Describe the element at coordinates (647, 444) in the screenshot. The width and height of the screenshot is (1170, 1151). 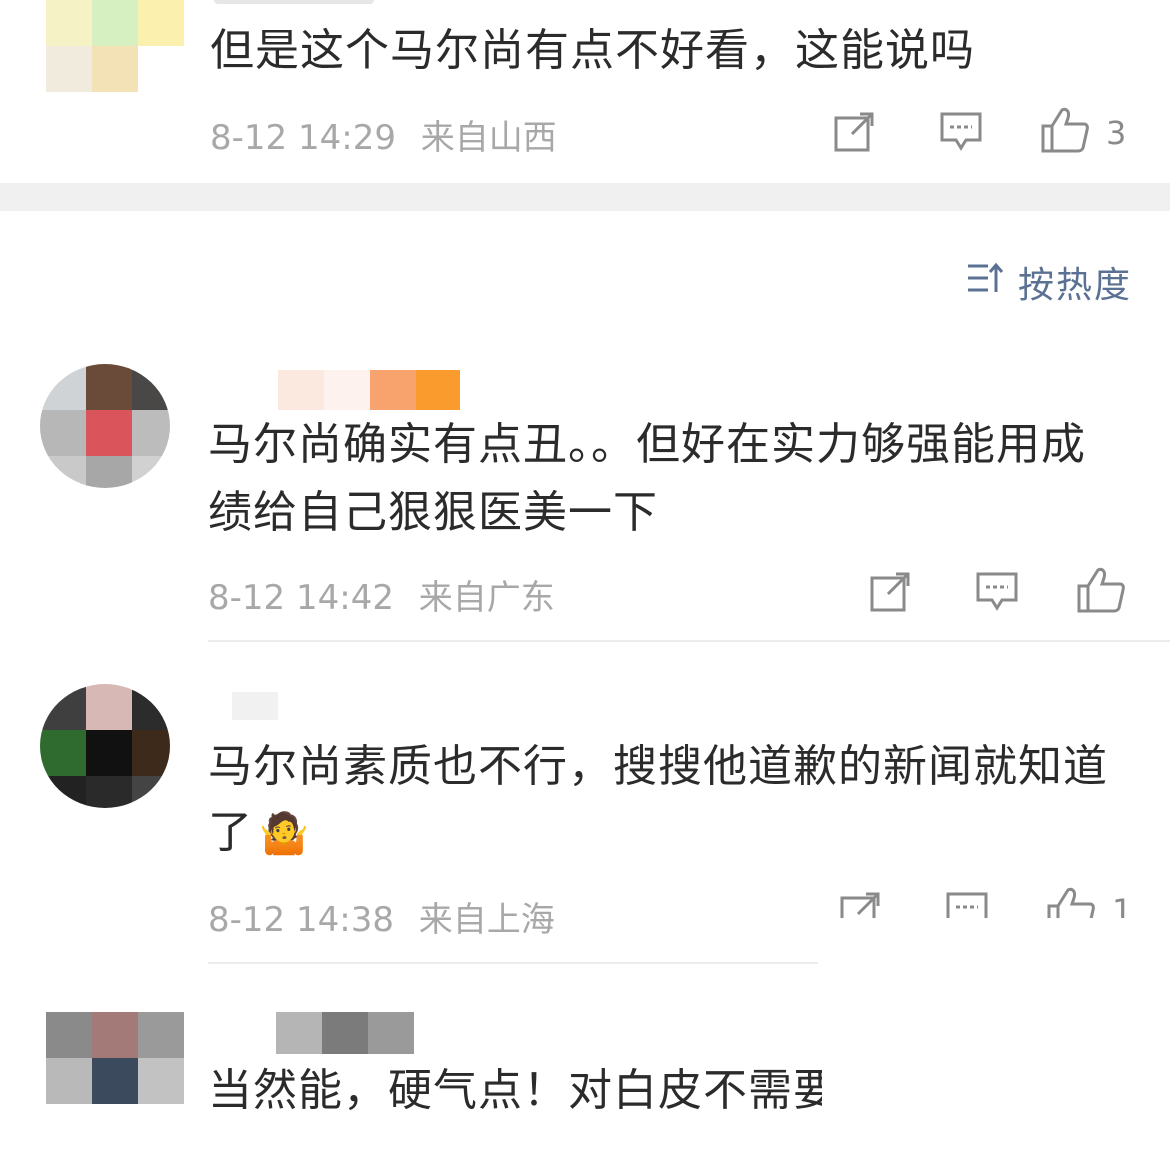
I see `comment-text-line-1: 马尔尚确实有点丑。。但好在实力够强能用成` at that location.